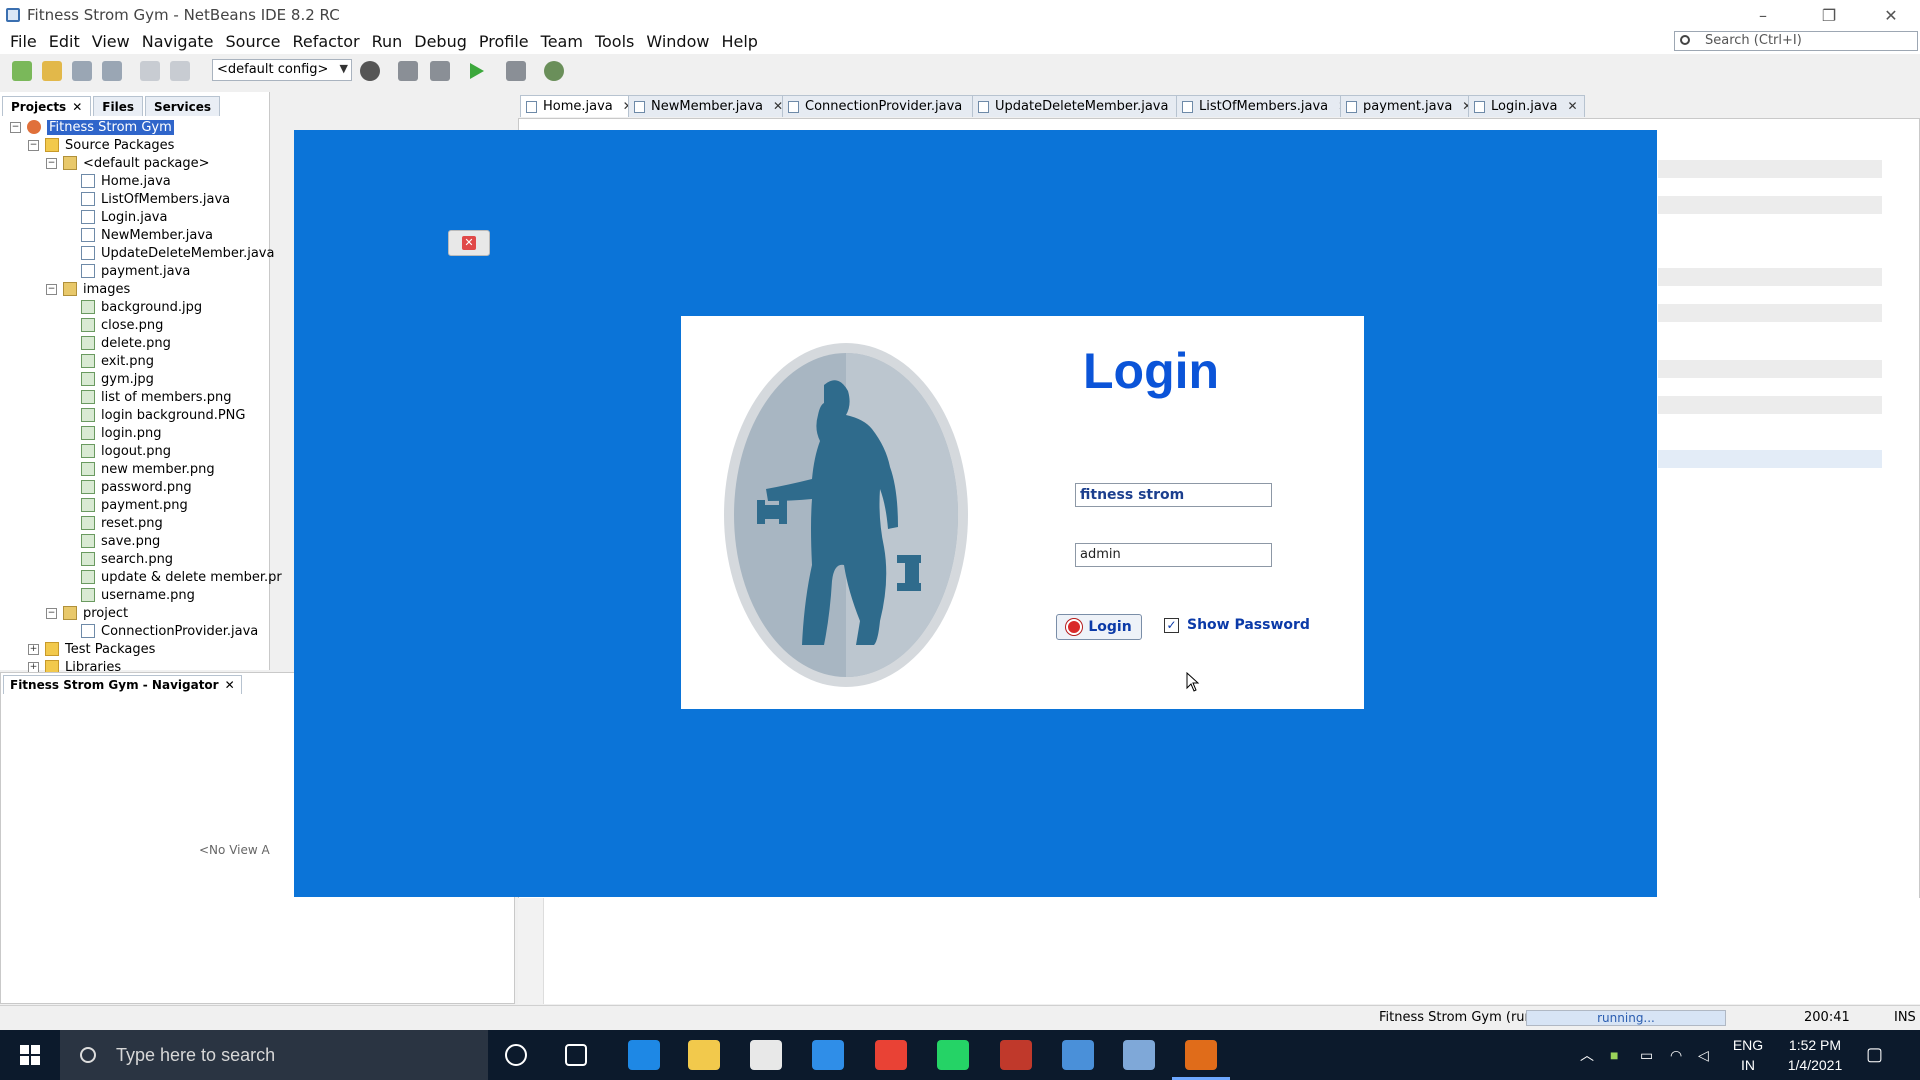 This screenshot has width=1920, height=1080. I want to click on tree-item: update & delete member.pr, so click(173, 577).